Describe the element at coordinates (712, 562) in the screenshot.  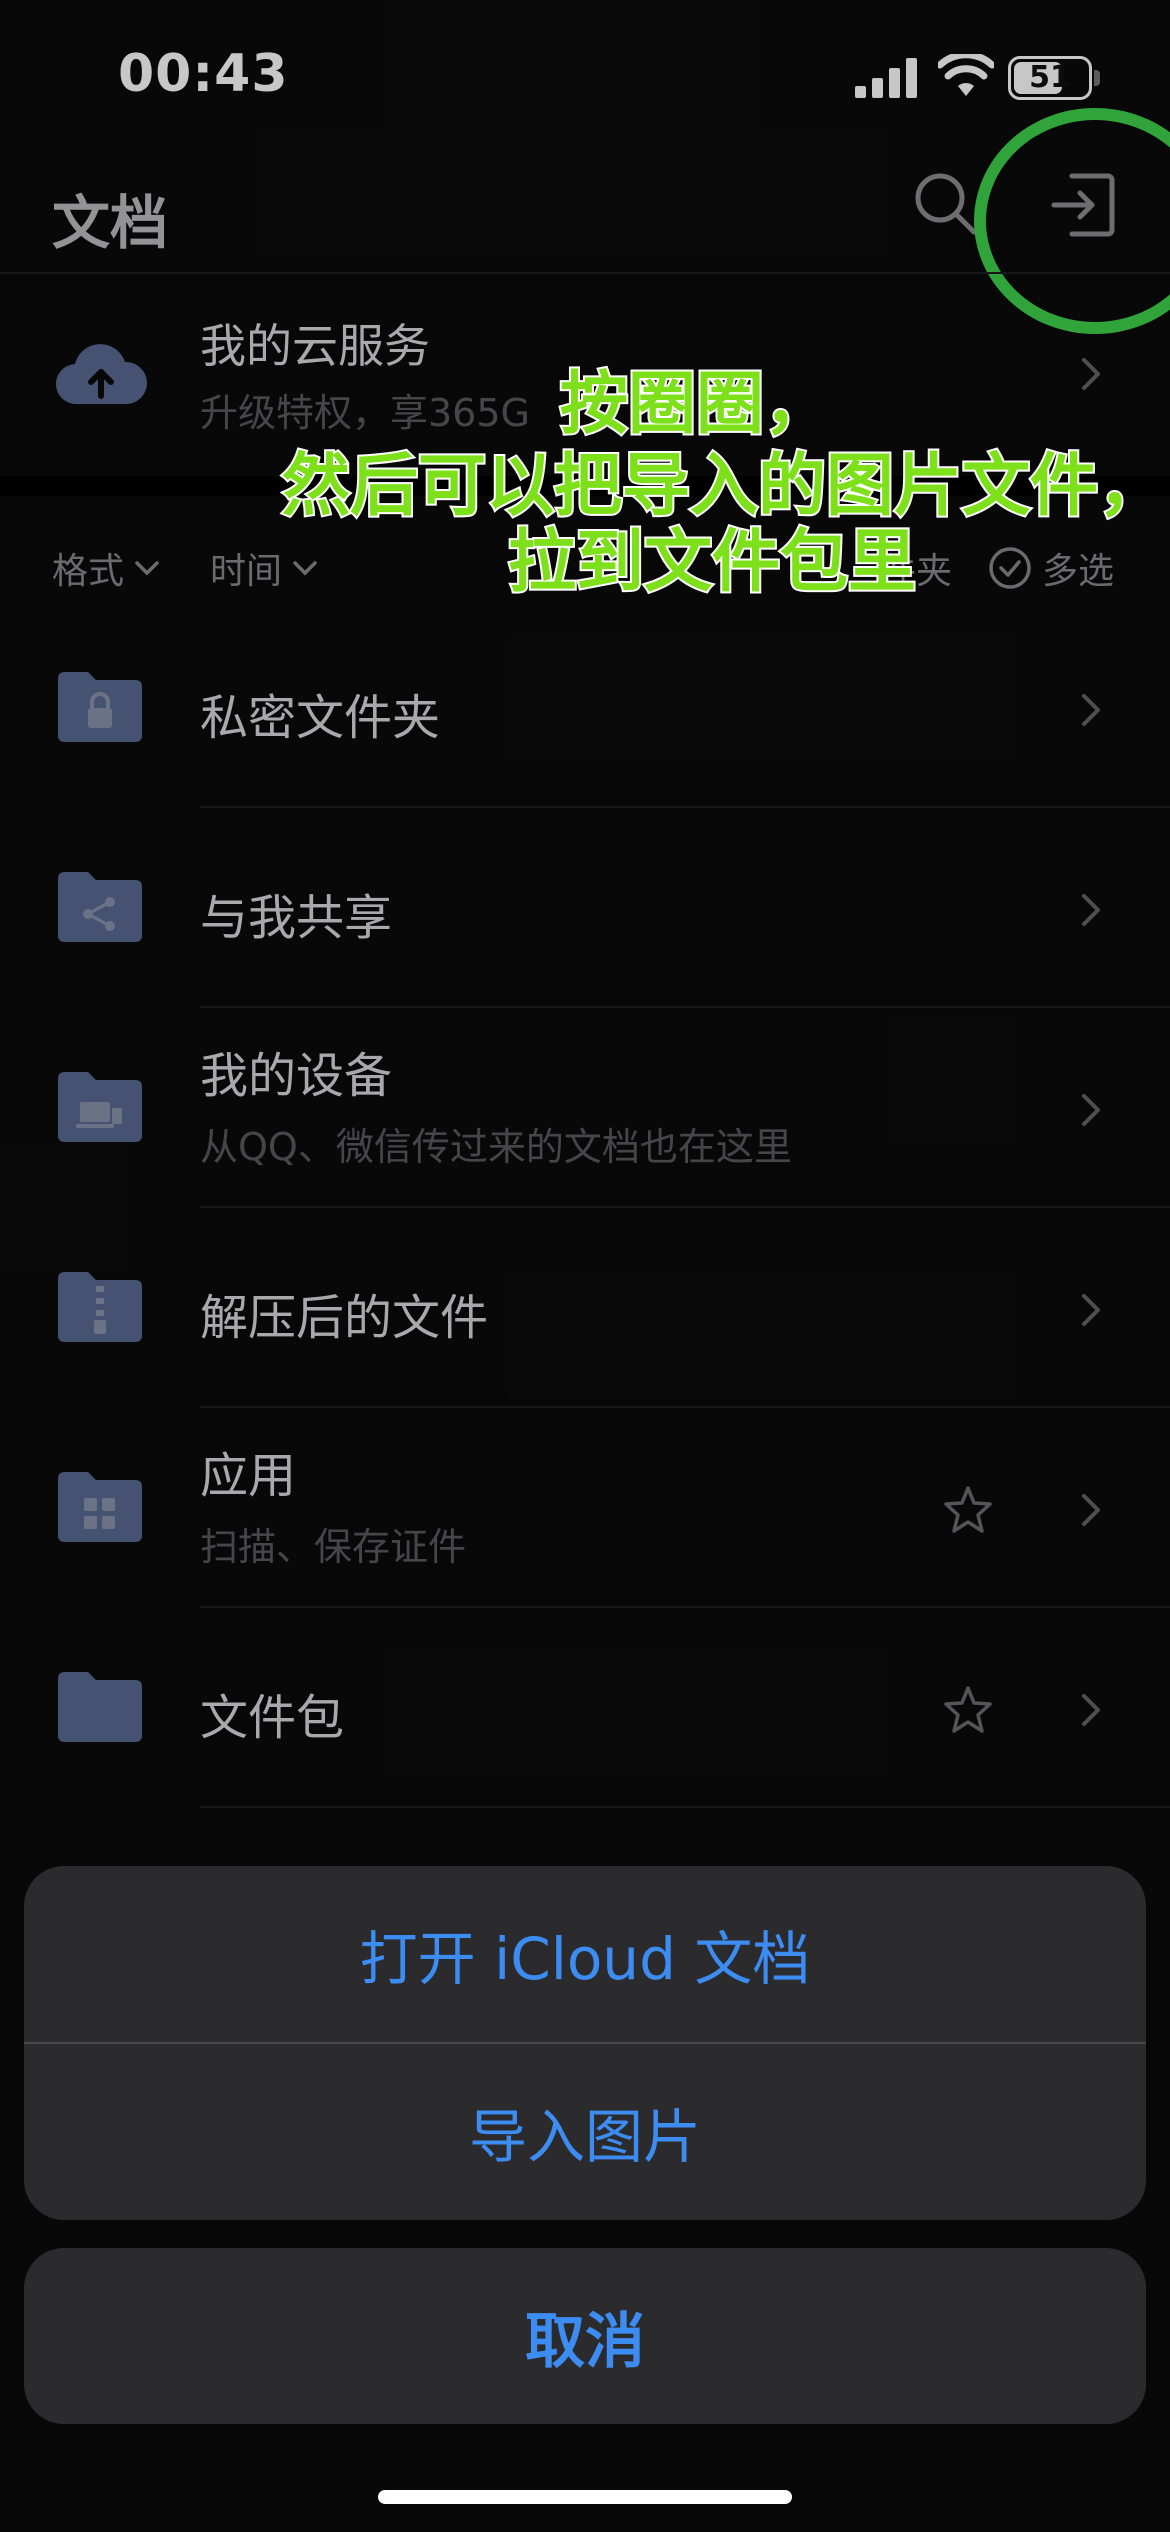
I see `annotation-line-3: 拉到文件包里` at that location.